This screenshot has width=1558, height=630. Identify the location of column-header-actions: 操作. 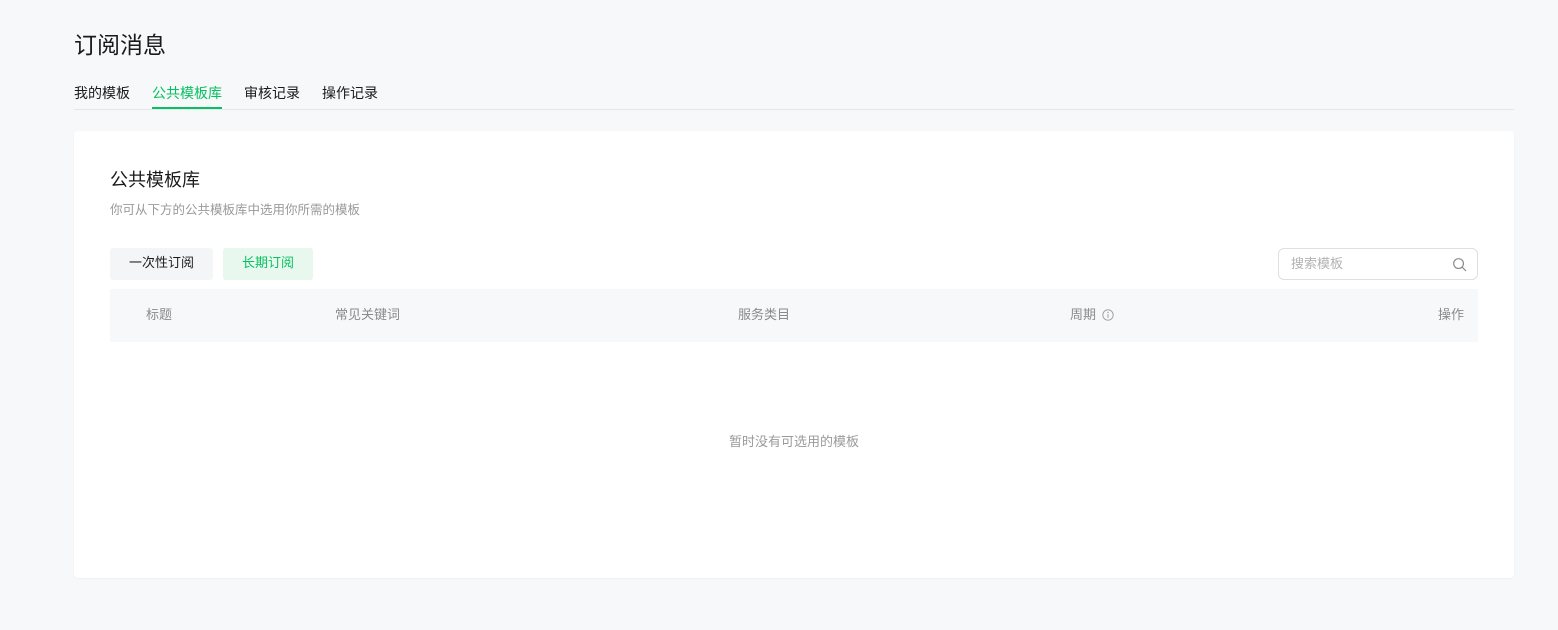
(1450, 315).